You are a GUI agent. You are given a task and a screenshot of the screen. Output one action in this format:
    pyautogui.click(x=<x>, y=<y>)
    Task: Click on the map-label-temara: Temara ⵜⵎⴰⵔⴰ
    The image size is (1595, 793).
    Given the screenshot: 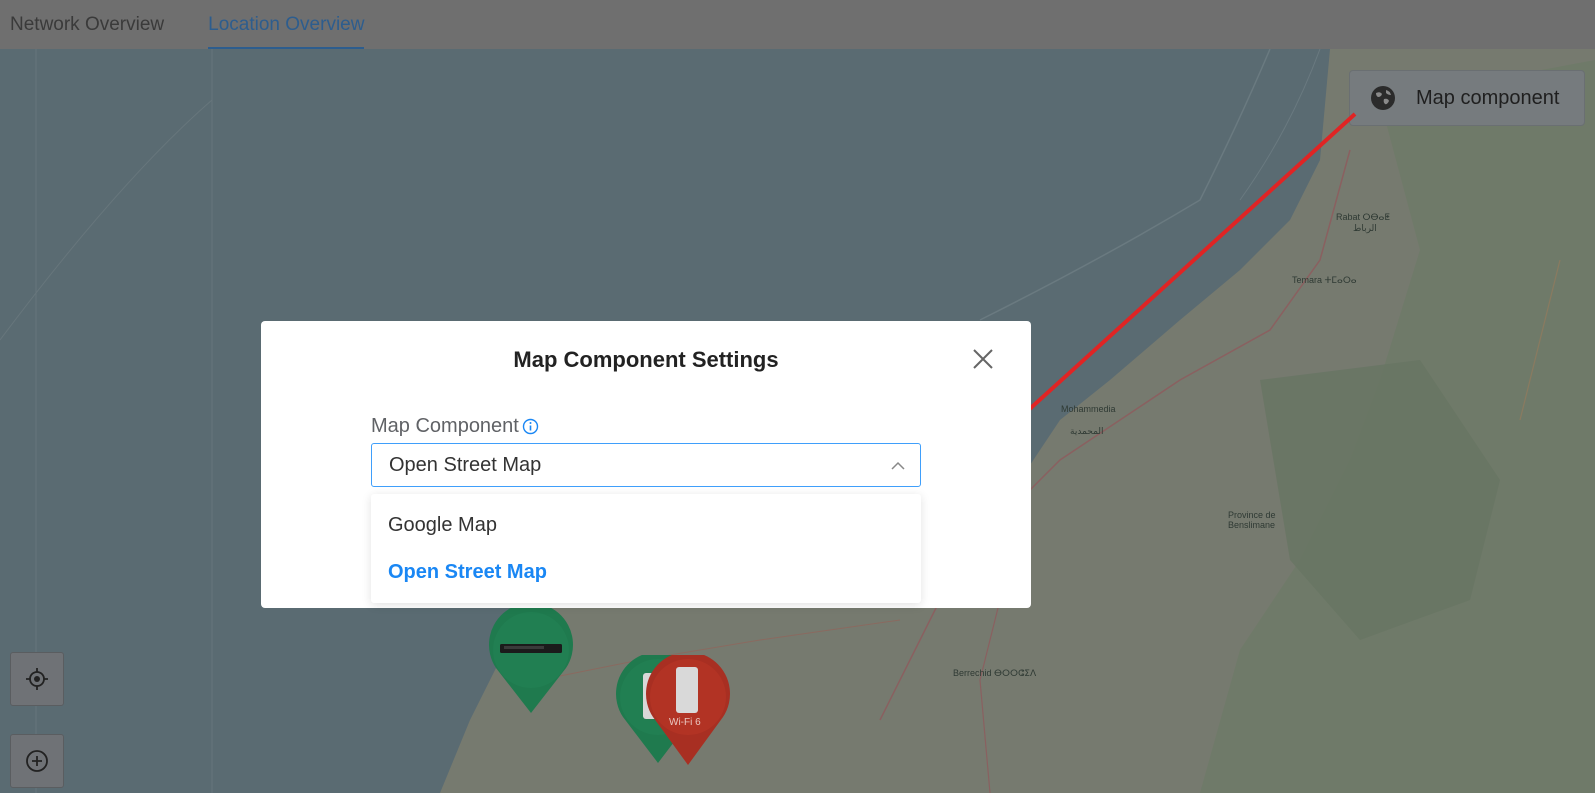 What is the action you would take?
    pyautogui.click(x=1324, y=280)
    